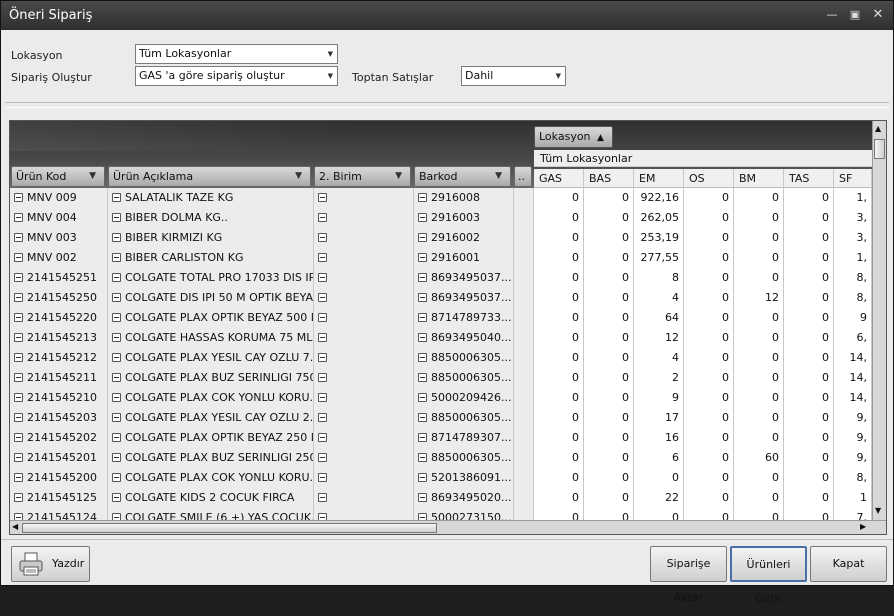 The height and width of the screenshot is (616, 894). Describe the element at coordinates (853, 318) in the screenshot. I see `cell-value: 9` at that location.